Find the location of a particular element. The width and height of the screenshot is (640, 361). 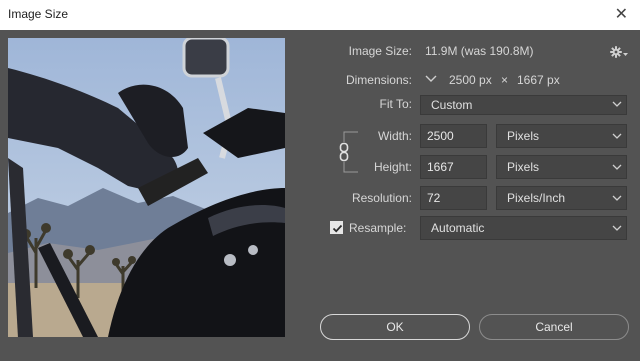

resample-method-select: Automatic is located at coordinates (523, 228).